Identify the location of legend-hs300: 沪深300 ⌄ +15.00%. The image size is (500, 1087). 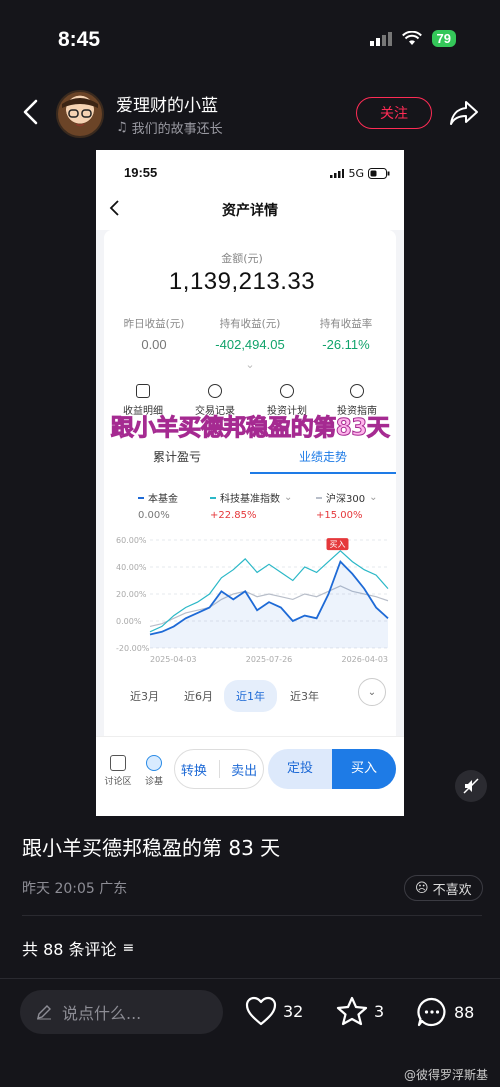
(346, 505).